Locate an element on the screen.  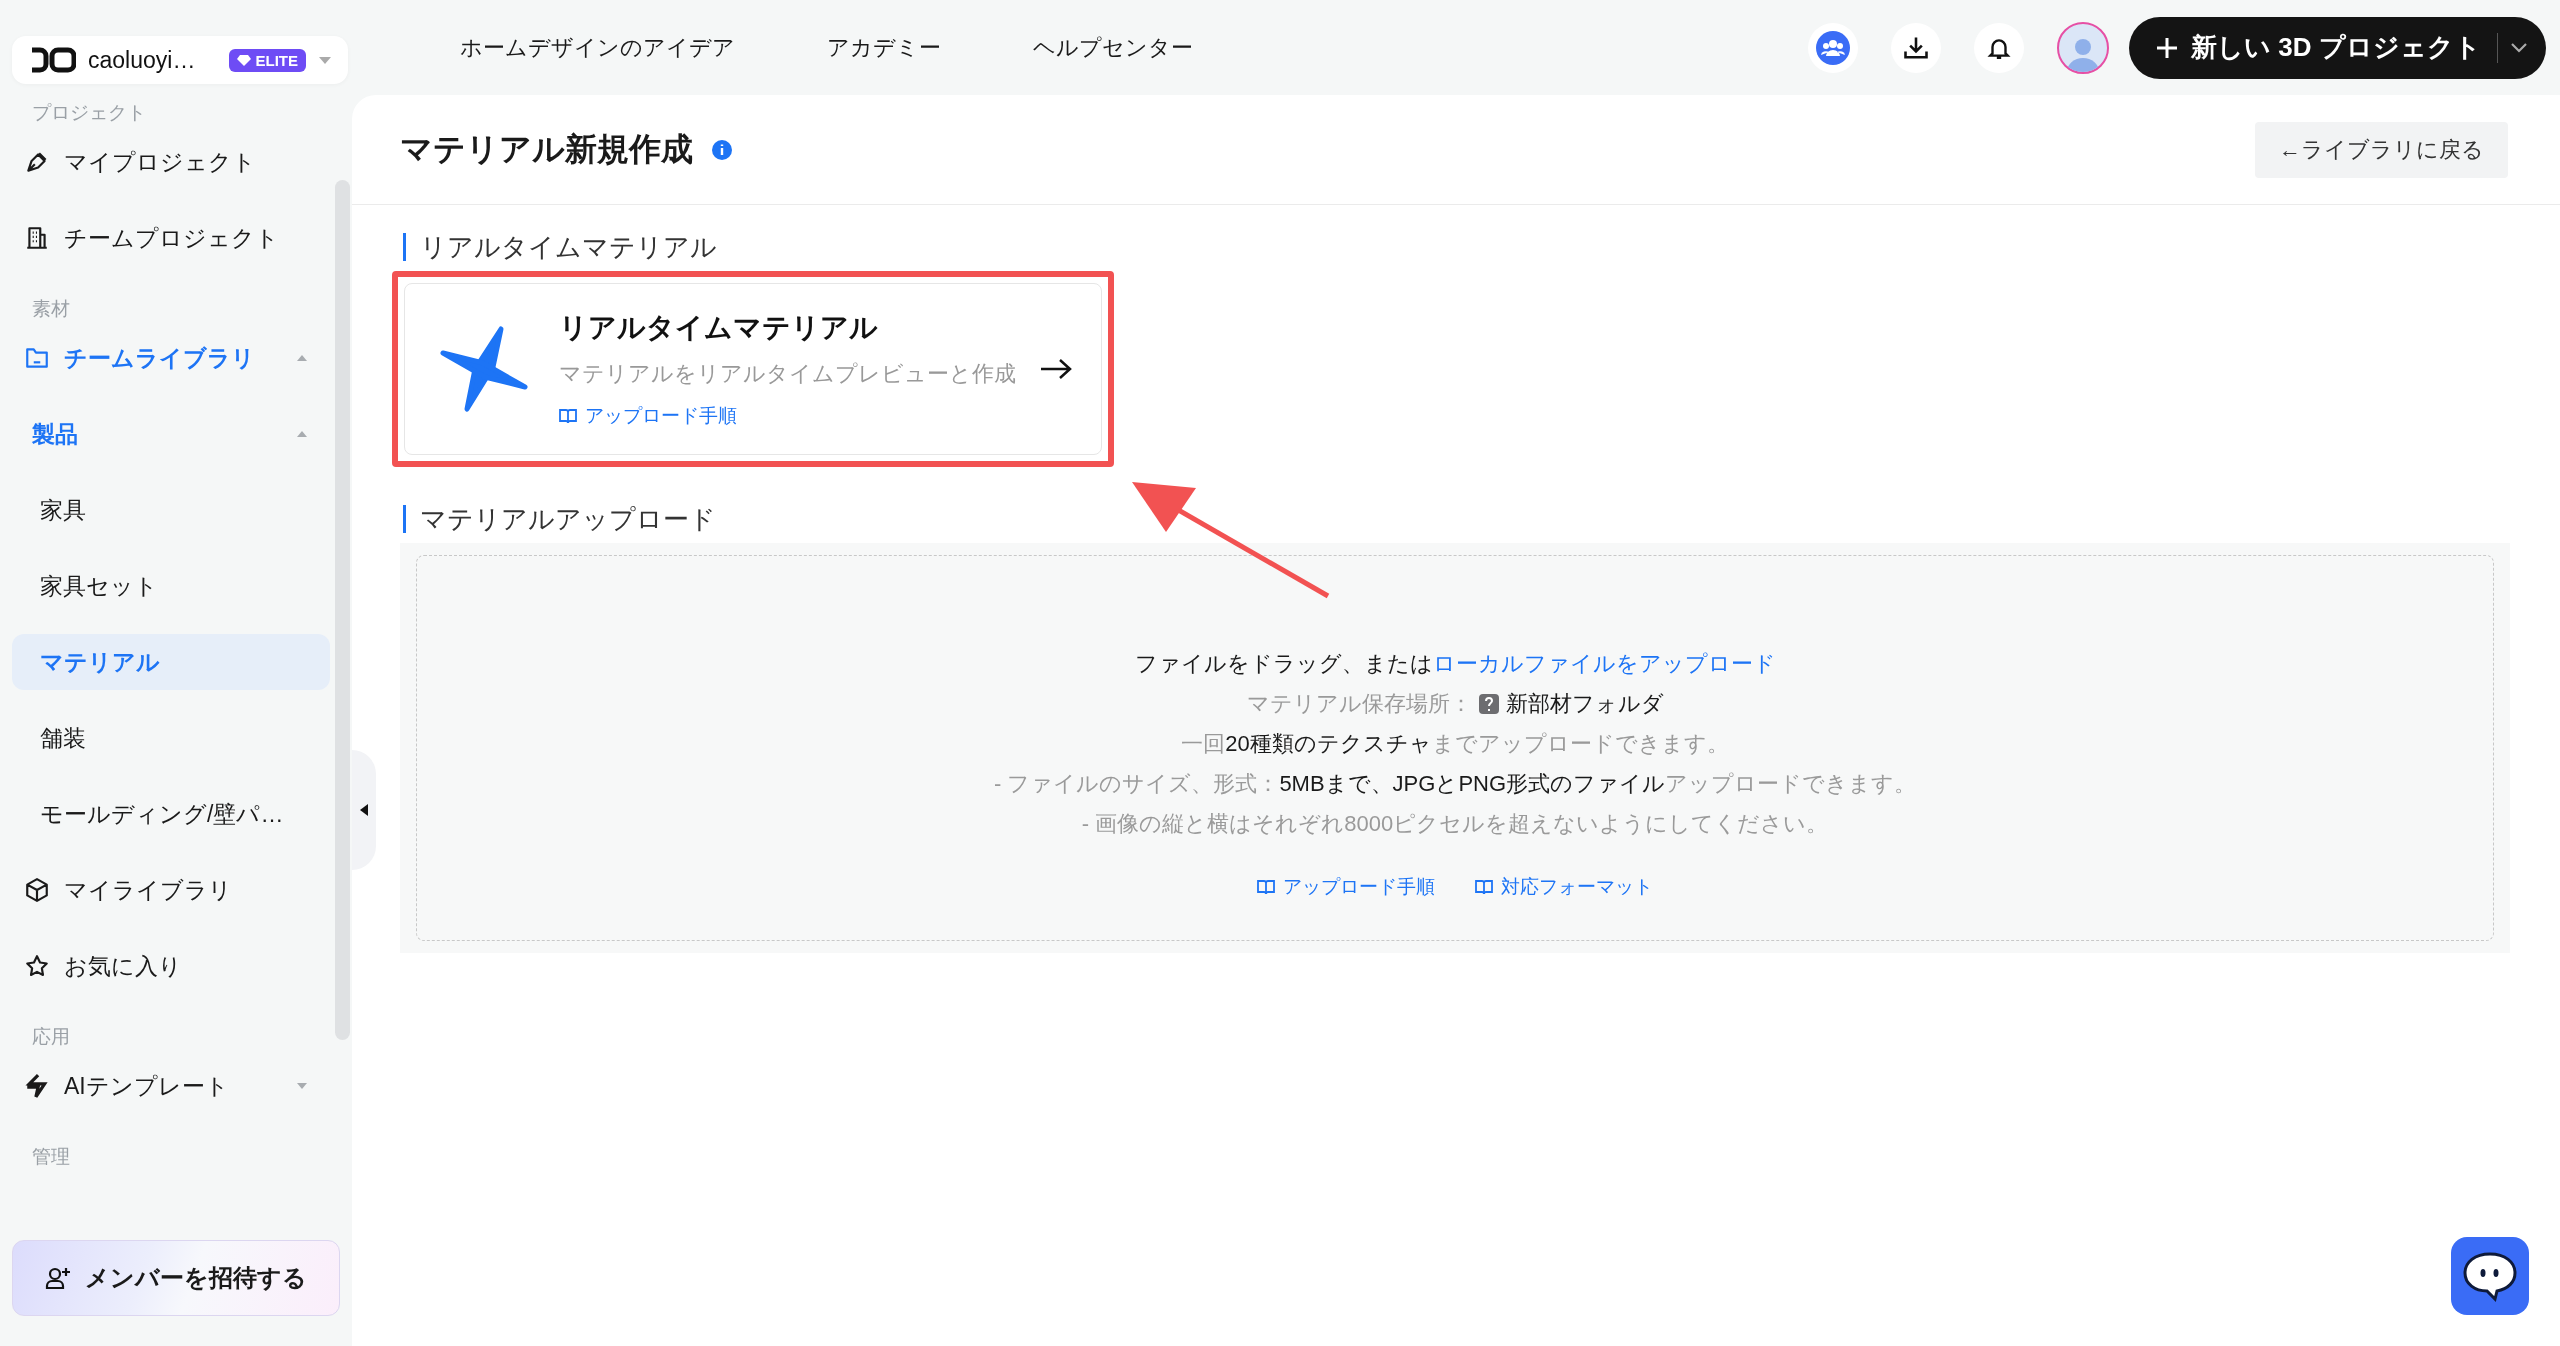
collapse-handle is located at coordinates (364, 810).